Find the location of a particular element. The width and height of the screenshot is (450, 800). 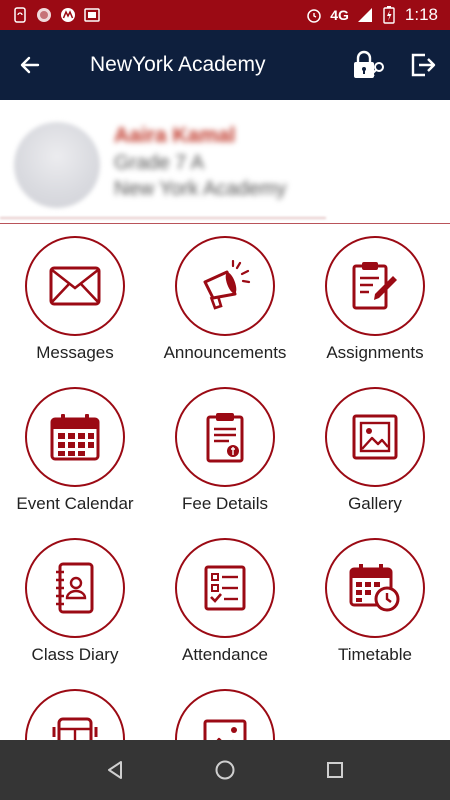

signal-icon is located at coordinates (365, 15).